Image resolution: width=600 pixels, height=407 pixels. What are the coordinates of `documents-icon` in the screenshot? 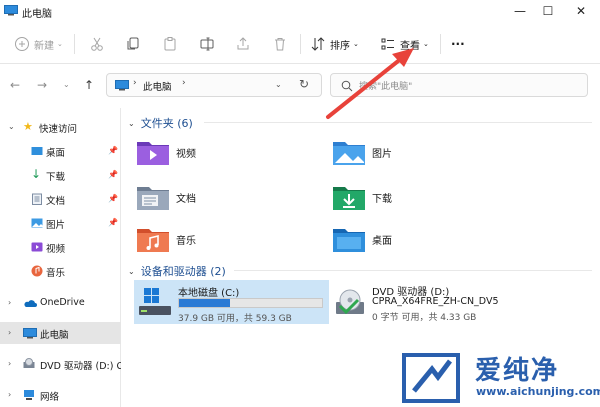 It's located at (37, 199).